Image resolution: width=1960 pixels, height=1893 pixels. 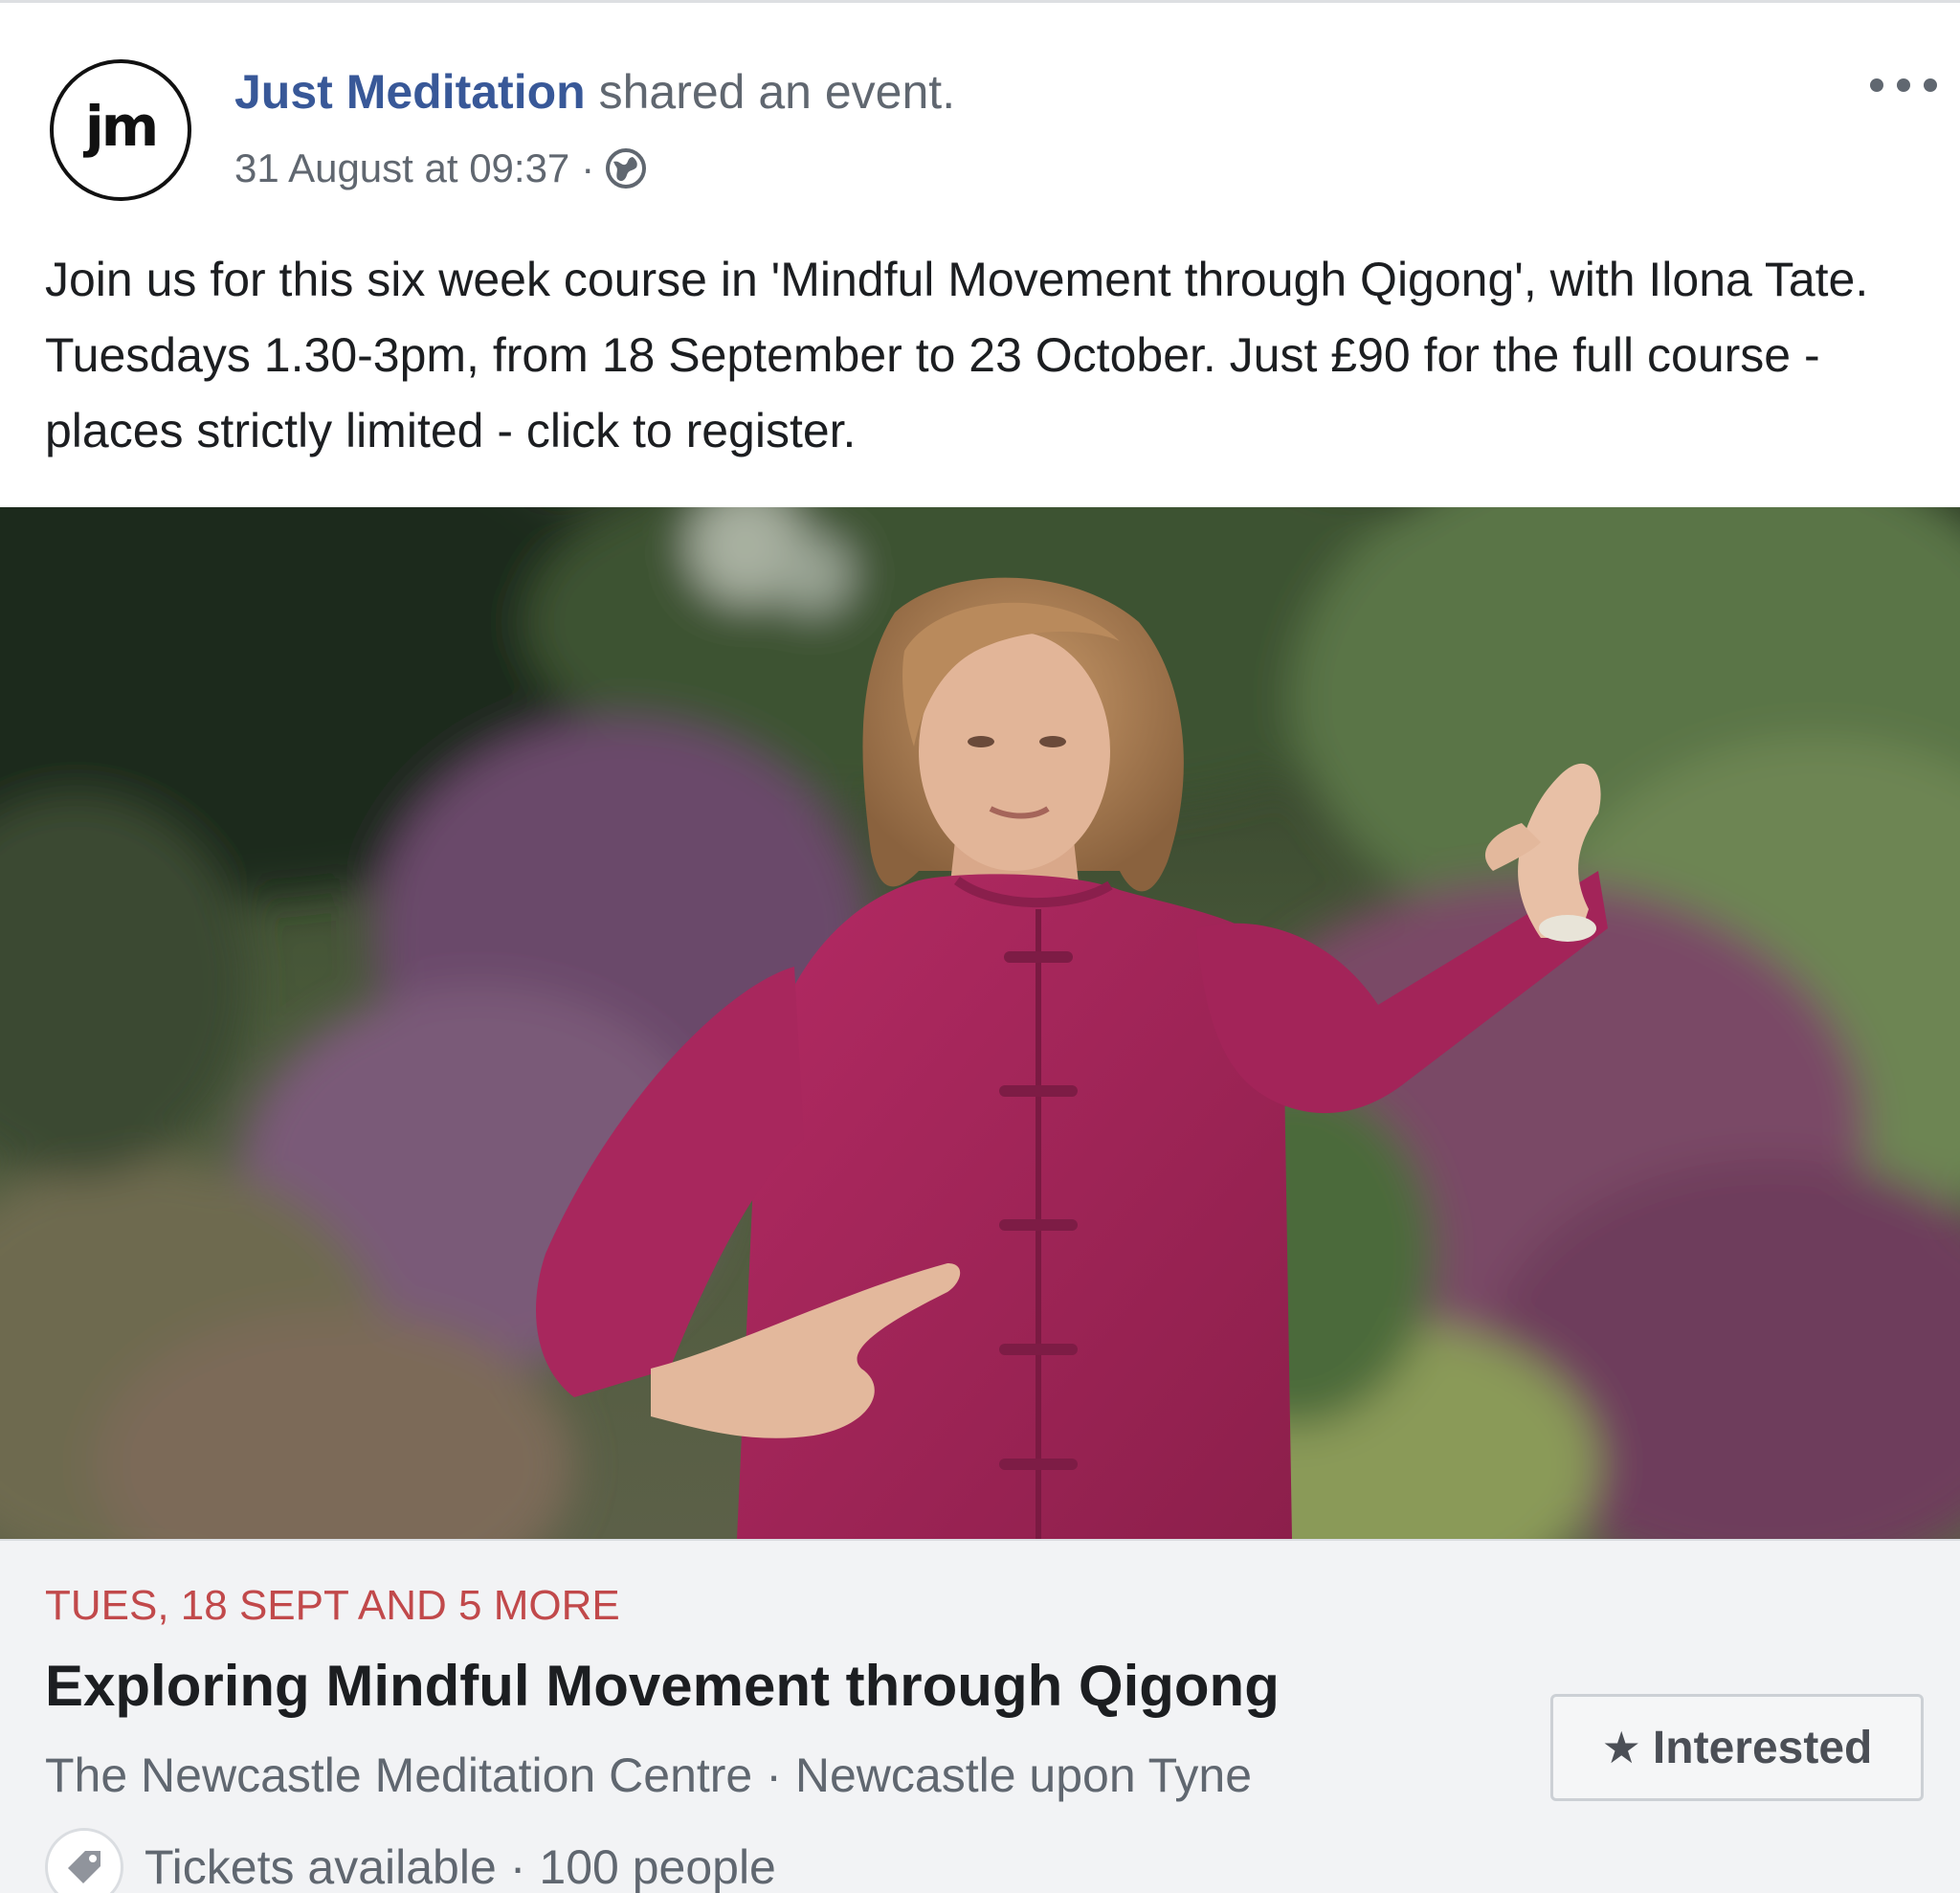 I want to click on tickets-row: Tickets available · 100 people, so click(x=410, y=1860).